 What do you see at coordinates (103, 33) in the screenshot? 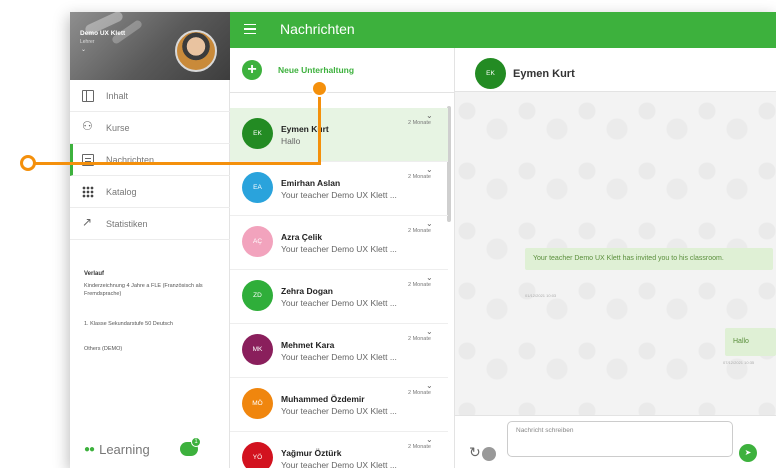
I see `profile-name: Demo UX Klett` at bounding box center [103, 33].